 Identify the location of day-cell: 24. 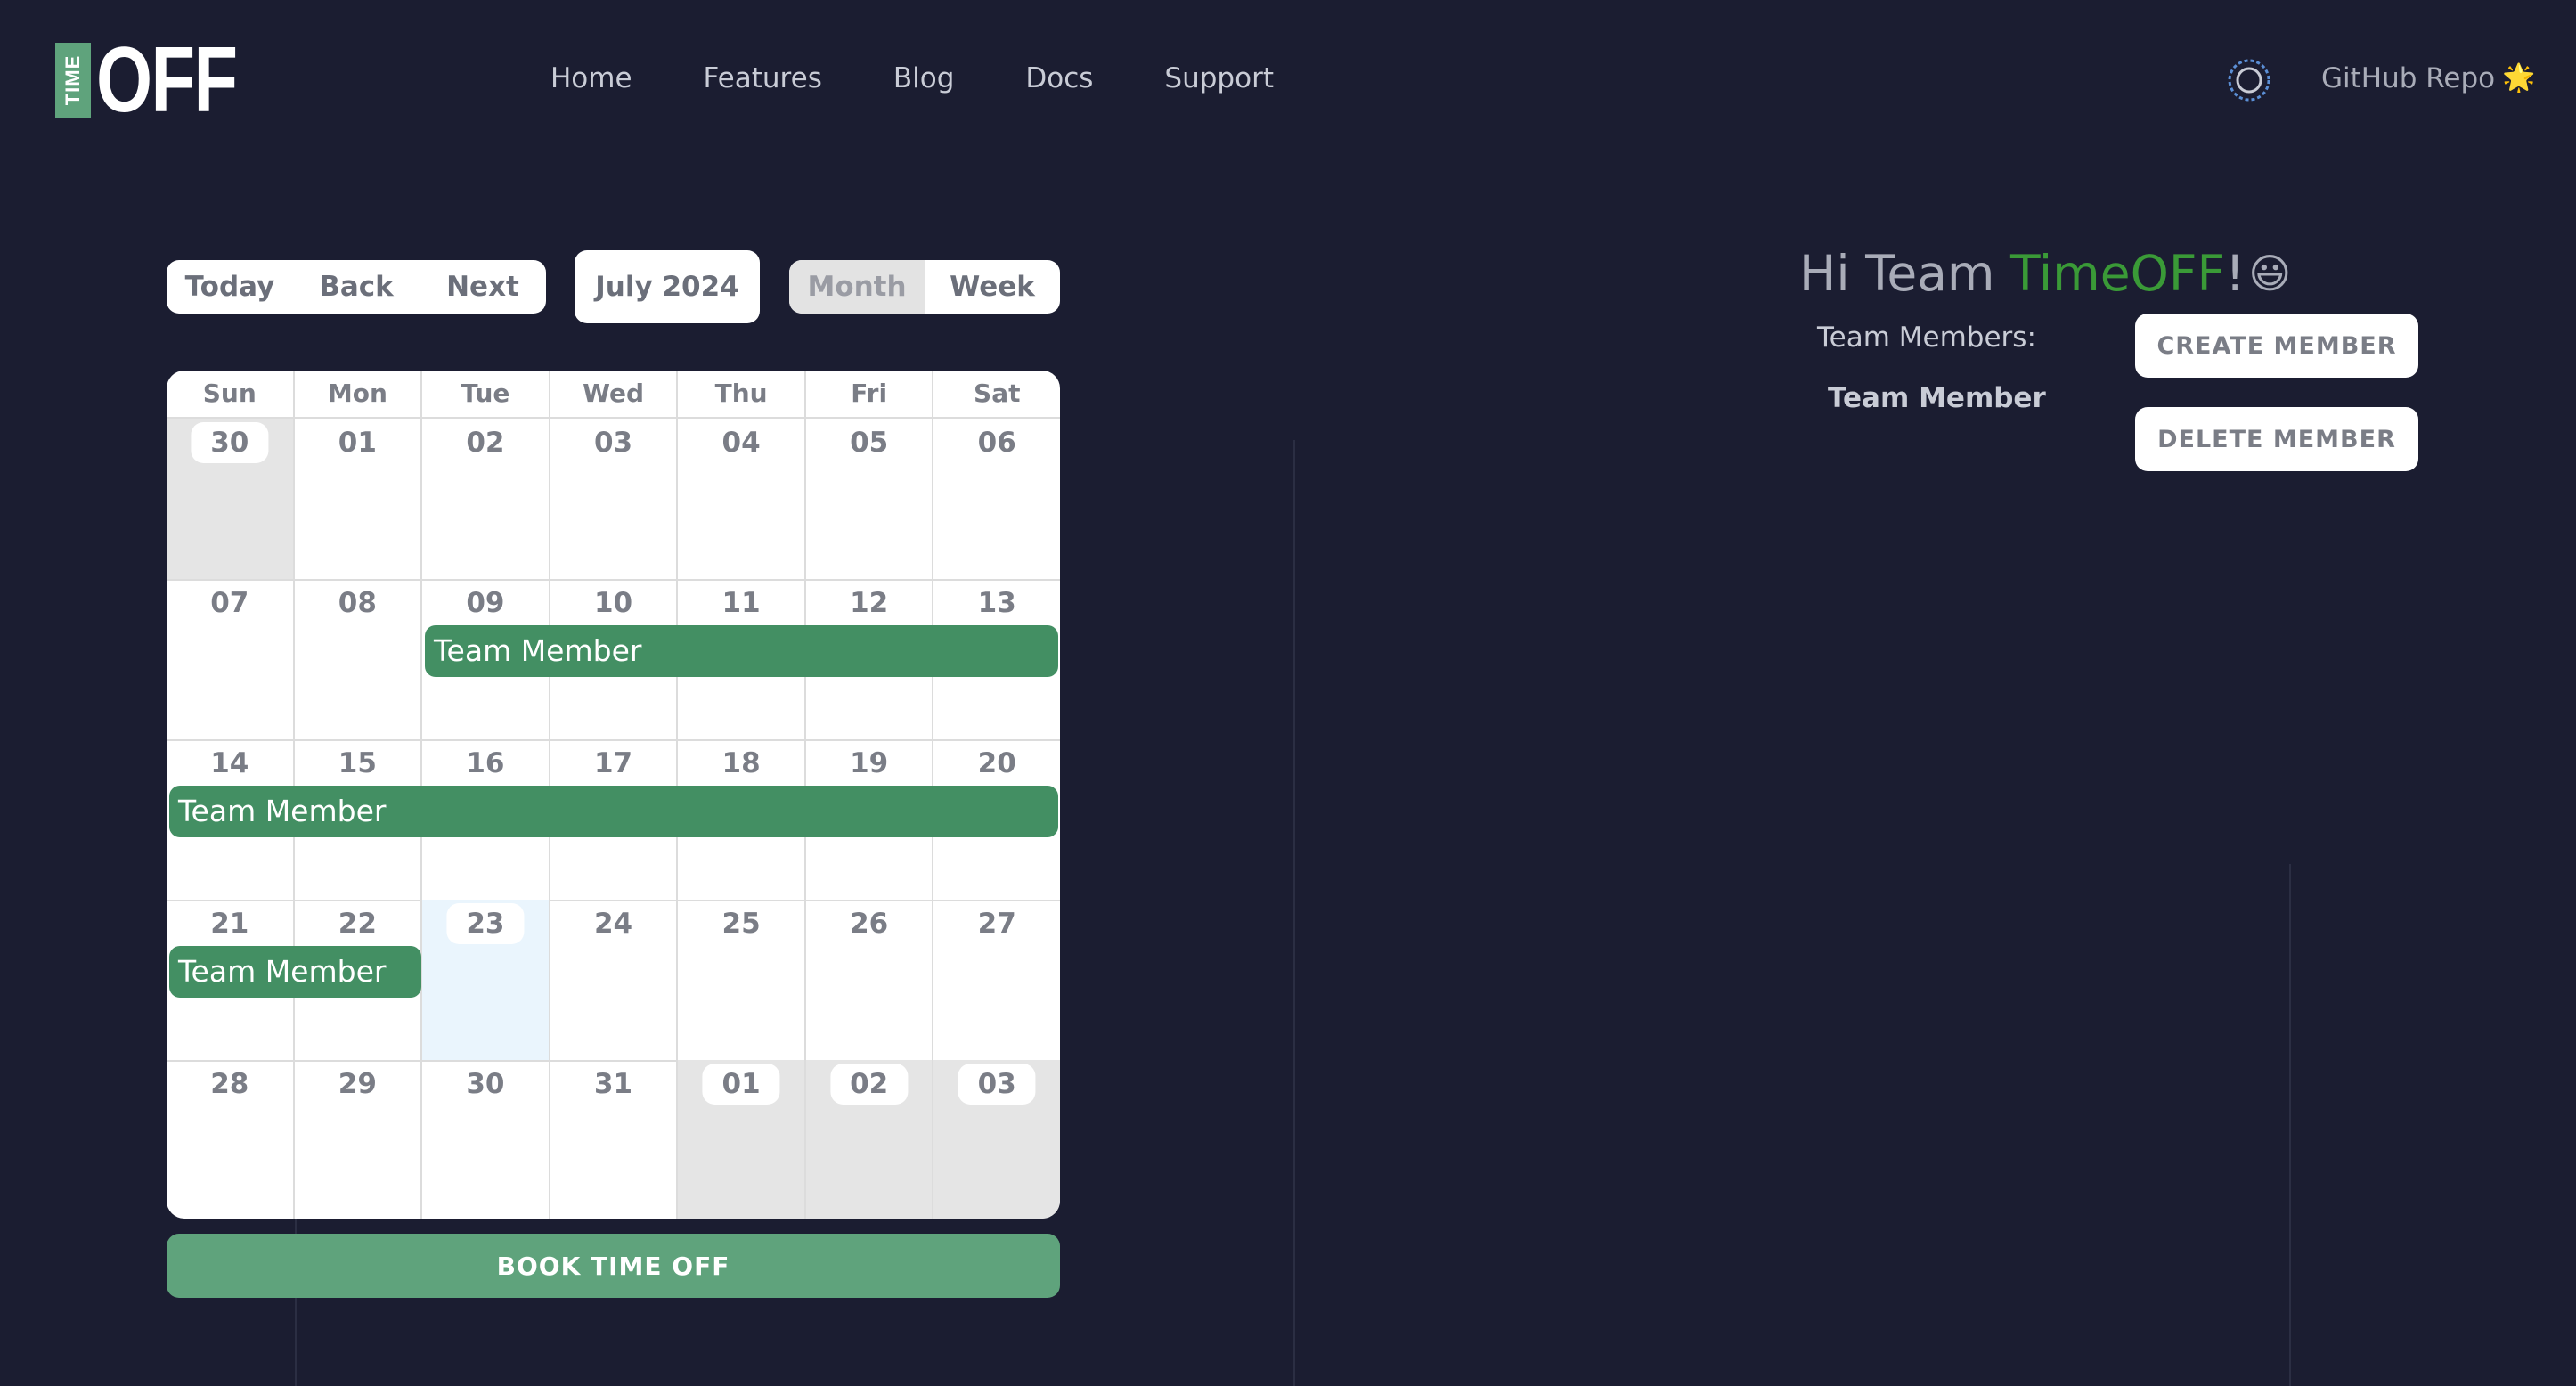
(615, 980).